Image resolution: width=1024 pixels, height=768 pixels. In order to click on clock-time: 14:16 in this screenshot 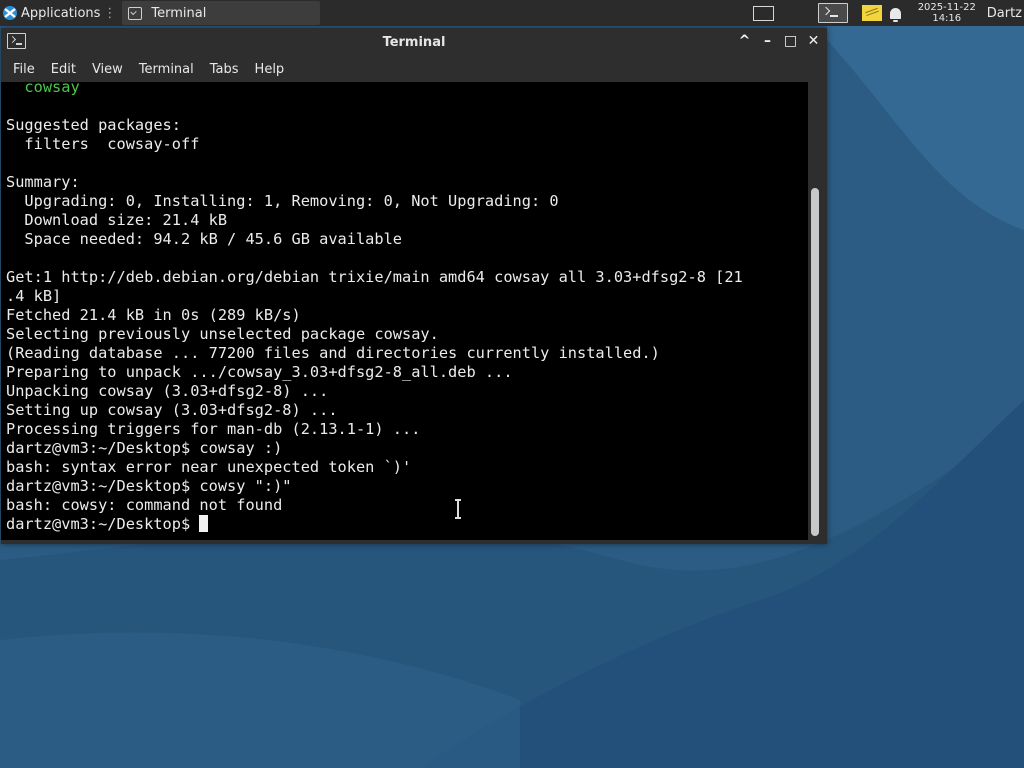, I will do `click(947, 18)`.